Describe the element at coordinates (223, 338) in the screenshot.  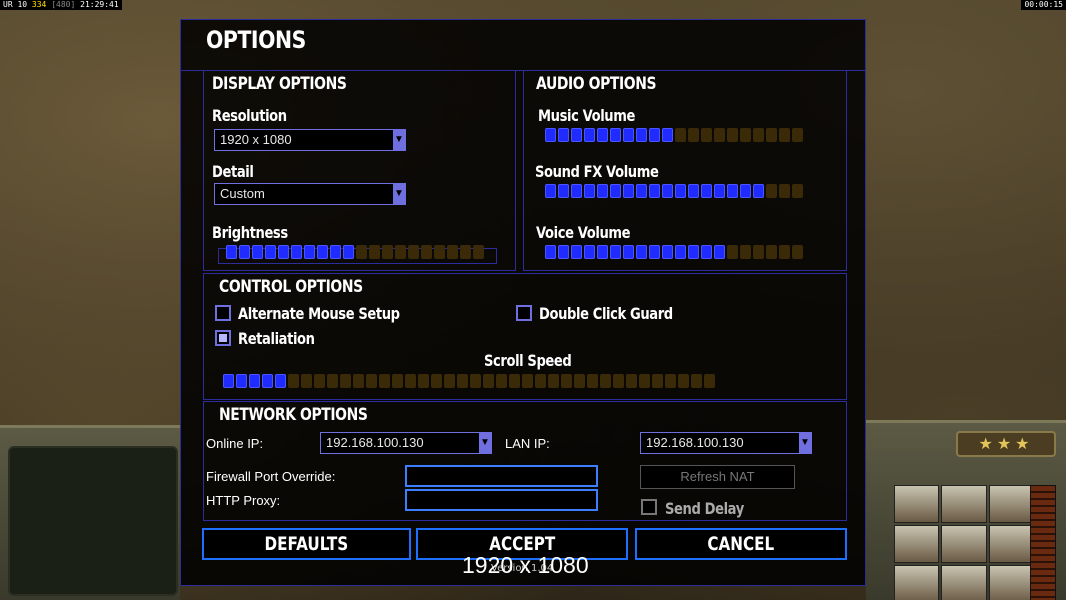
I see `retaliation-checkbox` at that location.